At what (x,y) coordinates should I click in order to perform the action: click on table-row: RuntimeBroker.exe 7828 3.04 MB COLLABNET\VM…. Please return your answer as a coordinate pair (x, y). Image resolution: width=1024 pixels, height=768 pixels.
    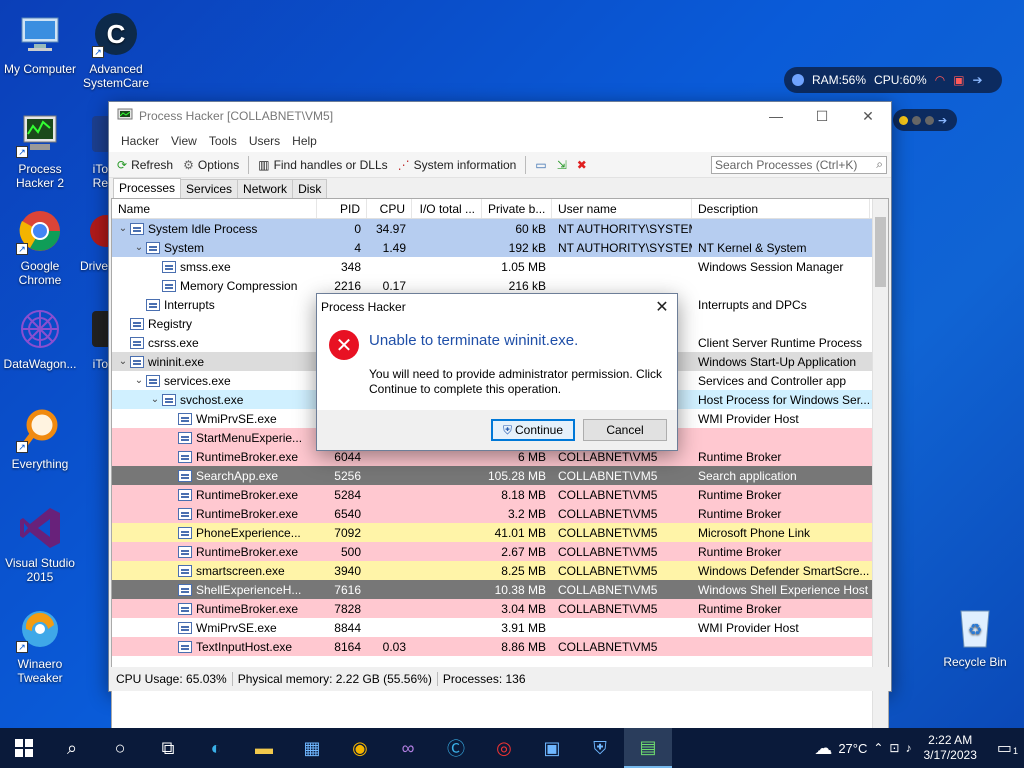
    Looking at the image, I should click on (500, 608).